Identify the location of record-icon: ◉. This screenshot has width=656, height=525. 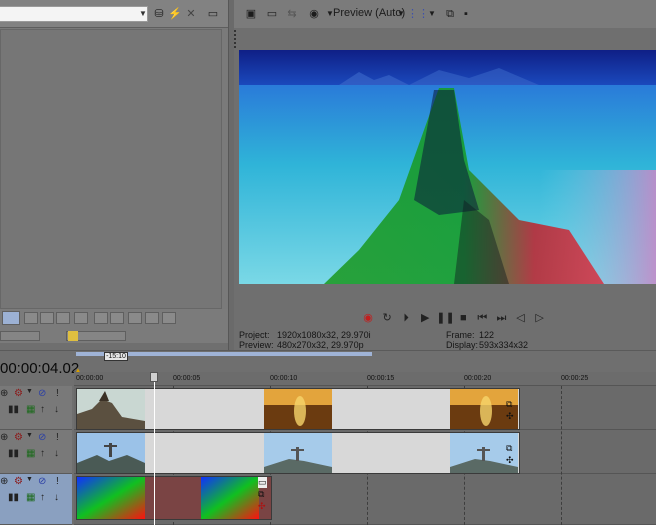
(368, 318).